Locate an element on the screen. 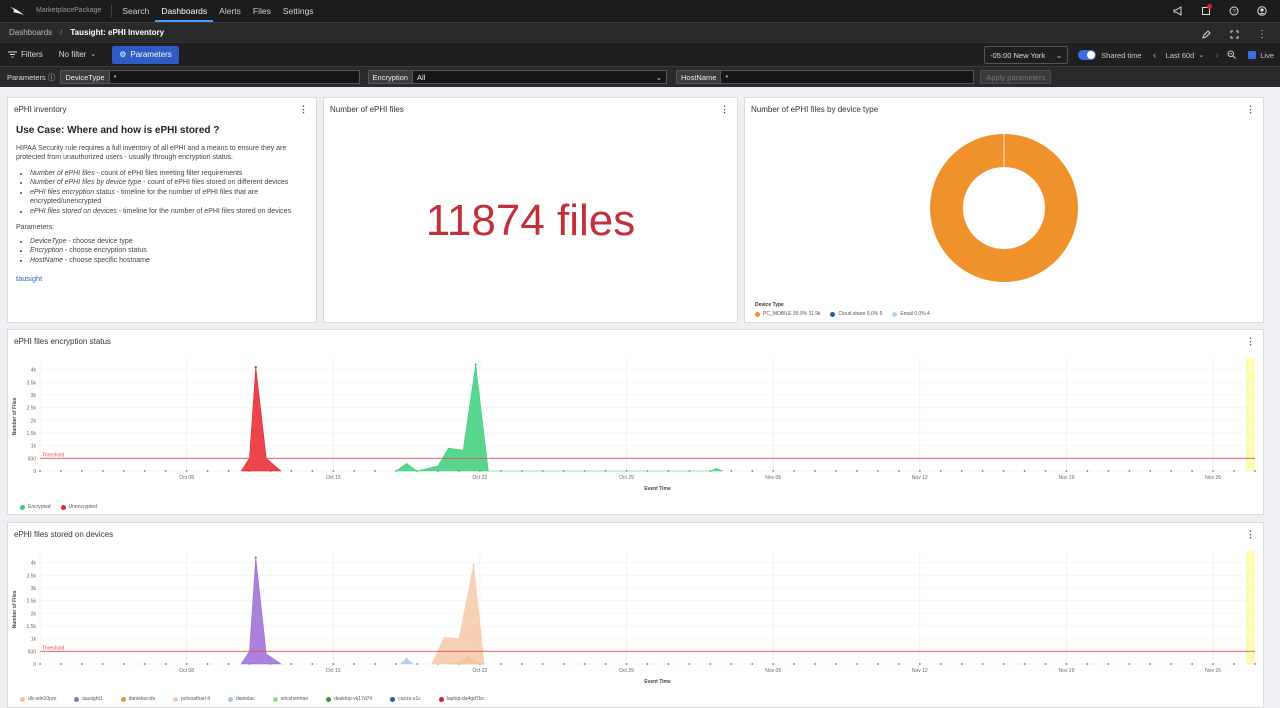 This screenshot has width=1280, height=708. main-nav: Search Dashboards Alerts Files Settings is located at coordinates (217, 11).